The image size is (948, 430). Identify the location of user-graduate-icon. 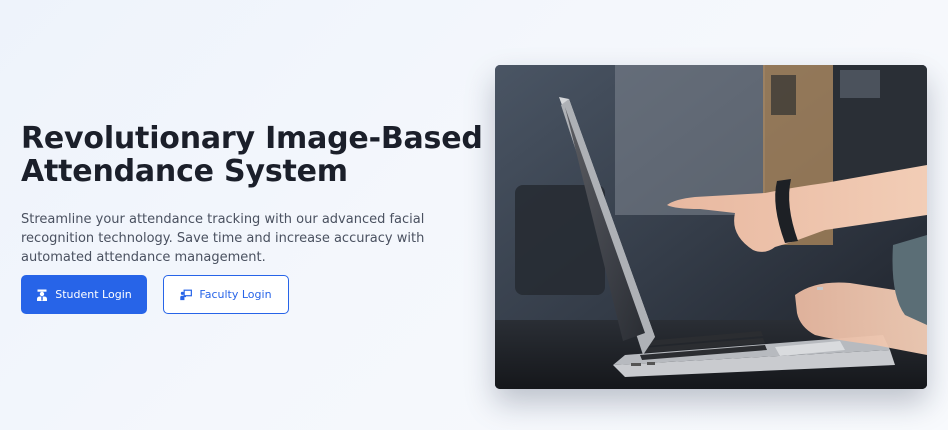
(42, 295).